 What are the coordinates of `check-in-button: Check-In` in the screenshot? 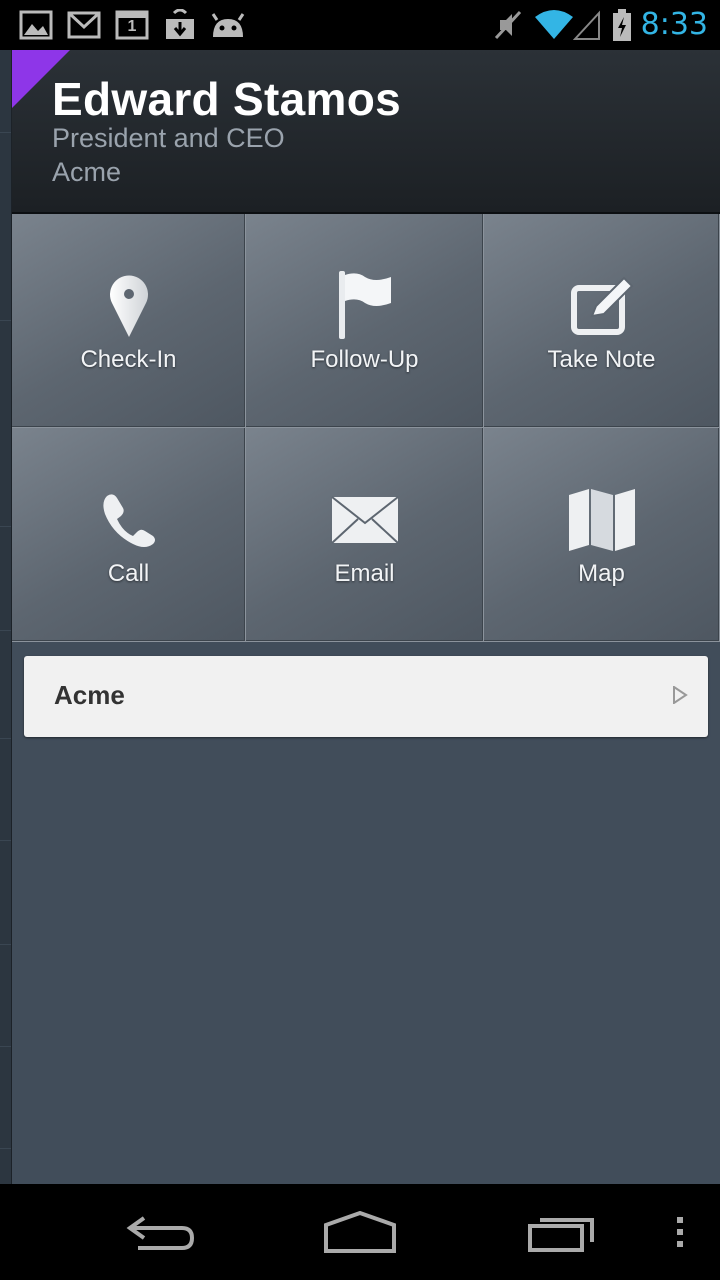 It's located at (129, 321).